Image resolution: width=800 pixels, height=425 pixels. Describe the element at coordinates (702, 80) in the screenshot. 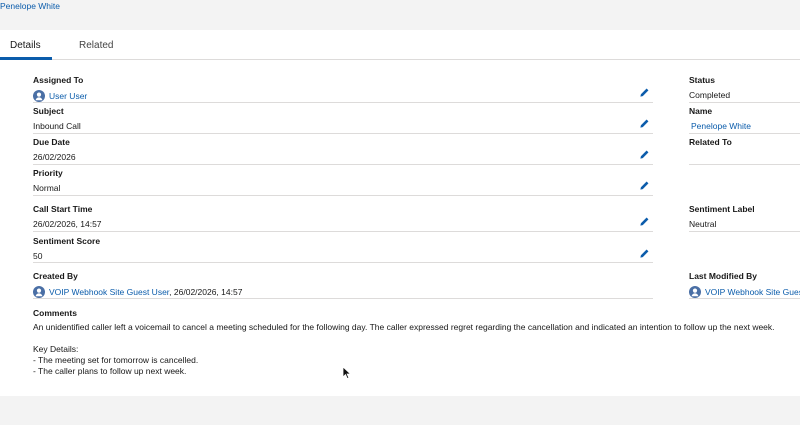

I see `field-label: Status` at that location.